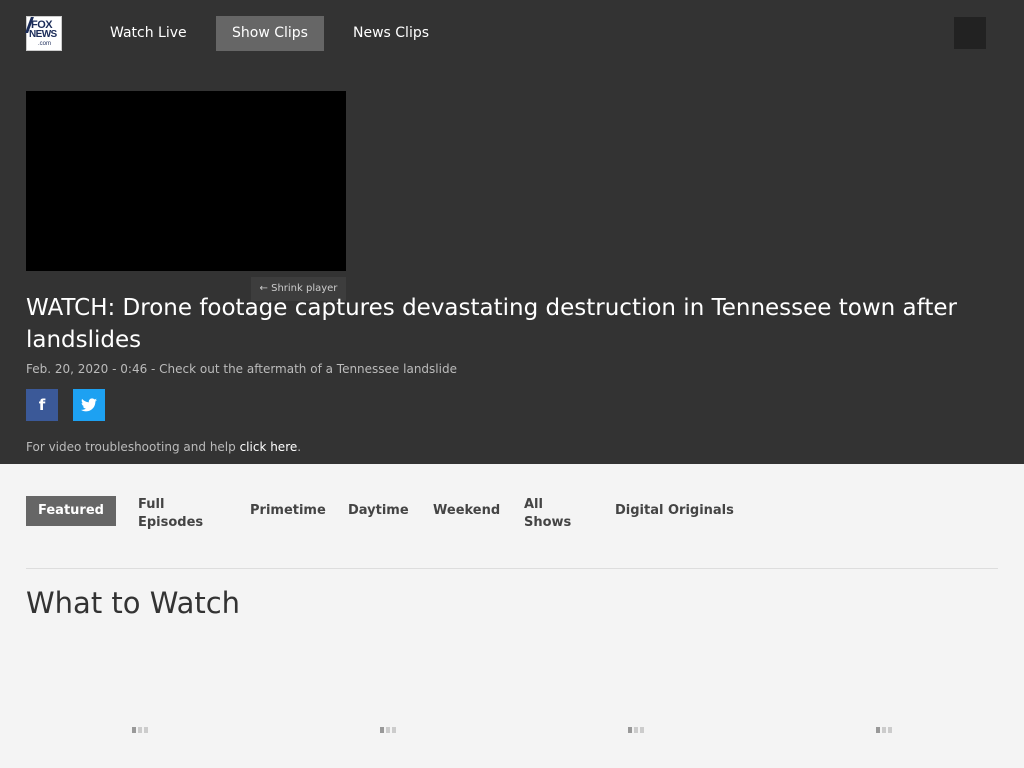 The height and width of the screenshot is (768, 1024). Describe the element at coordinates (549, 514) in the screenshot. I see `tab-all-shows: All Shows` at that location.